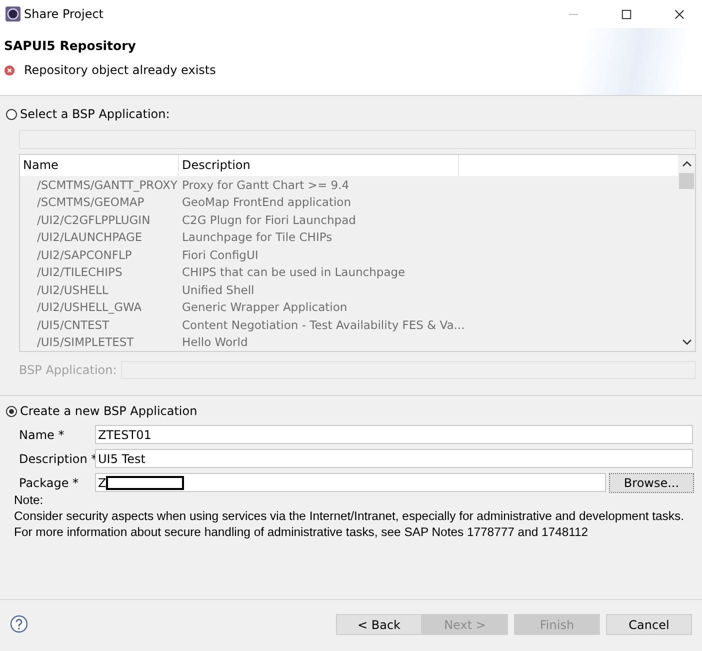 The width and height of the screenshot is (702, 651). What do you see at coordinates (649, 624) in the screenshot?
I see `wizard-button: Cancel` at bounding box center [649, 624].